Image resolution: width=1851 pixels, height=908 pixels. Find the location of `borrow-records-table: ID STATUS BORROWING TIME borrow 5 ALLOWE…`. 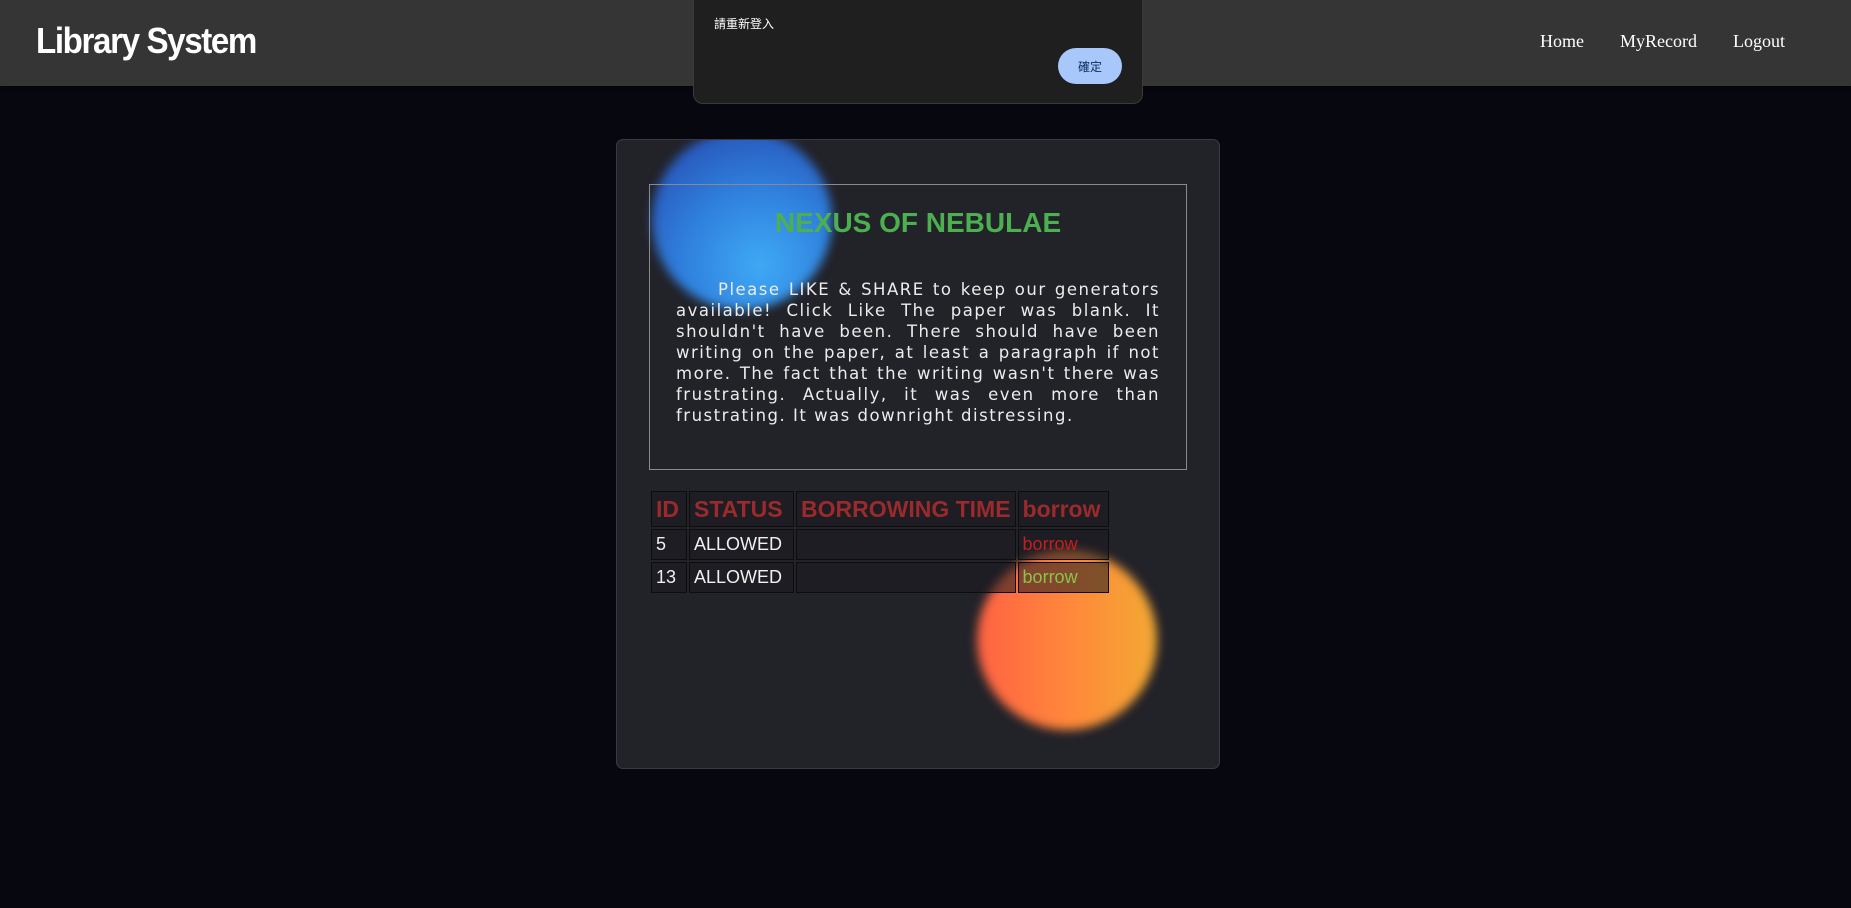

borrow-records-table: ID STATUS BORROWING TIME borrow 5 ALLOWE… is located at coordinates (880, 542).